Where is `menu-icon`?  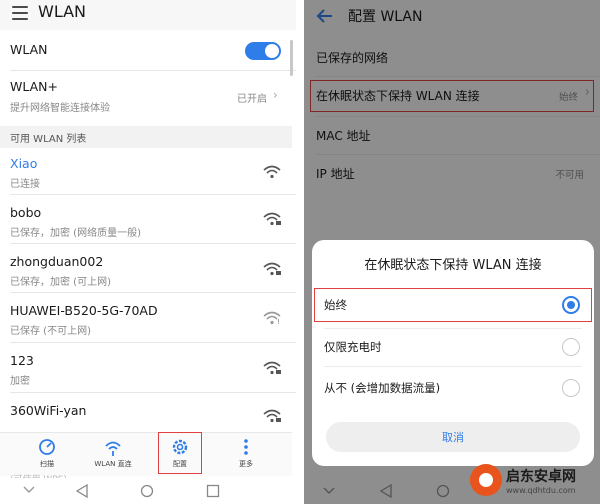 menu-icon is located at coordinates (20, 13).